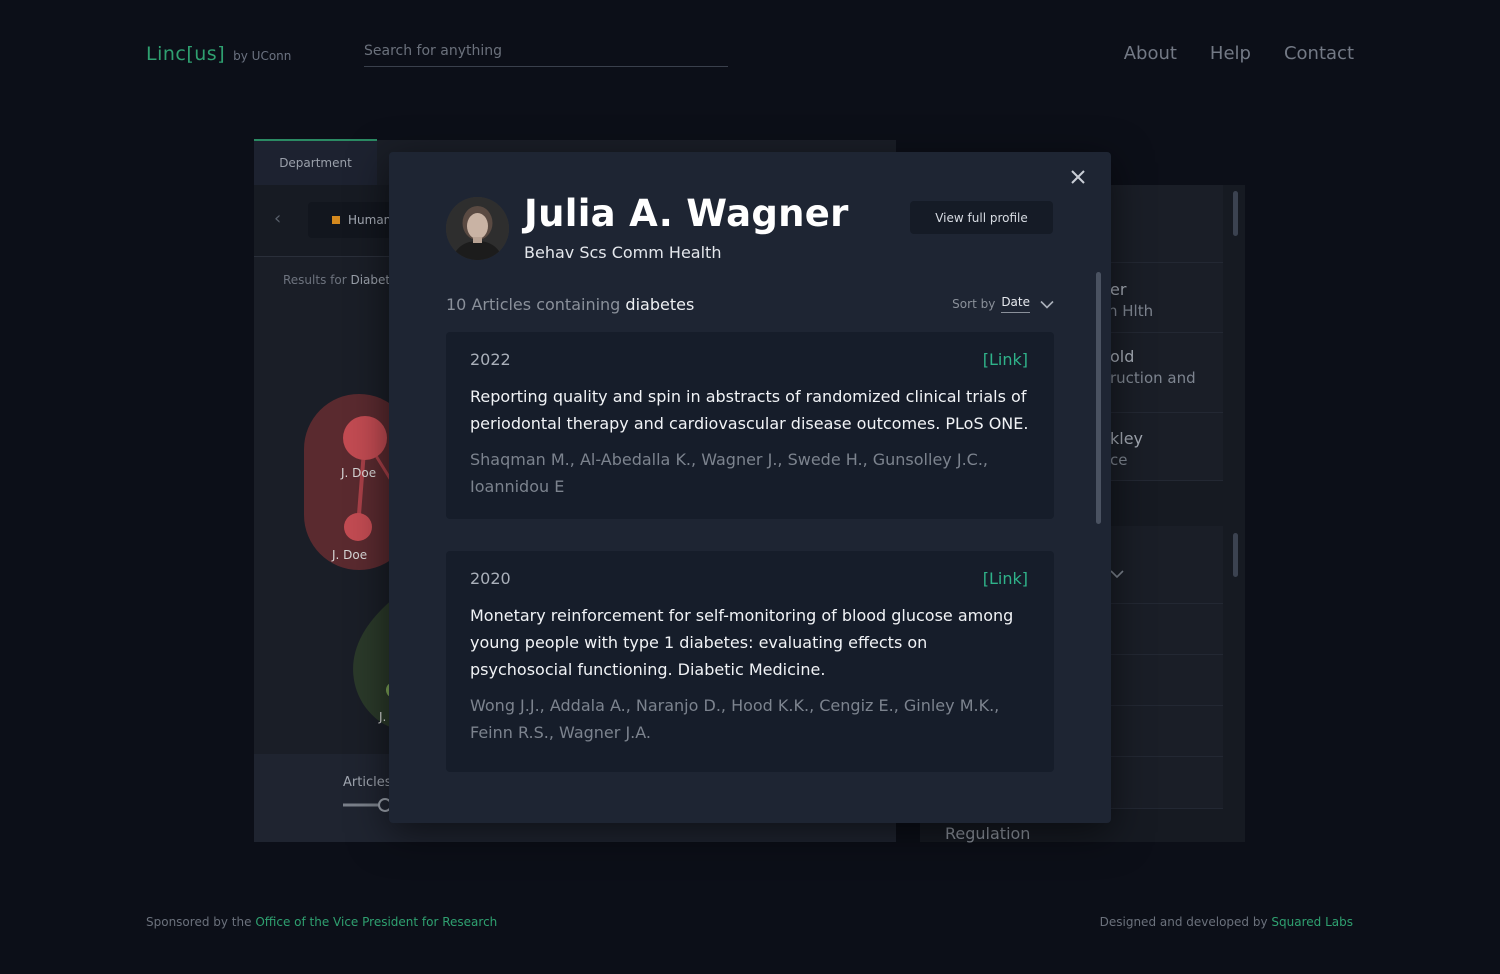 The image size is (1500, 974). I want to click on list-item-dept: ruction and, so click(1153, 378).